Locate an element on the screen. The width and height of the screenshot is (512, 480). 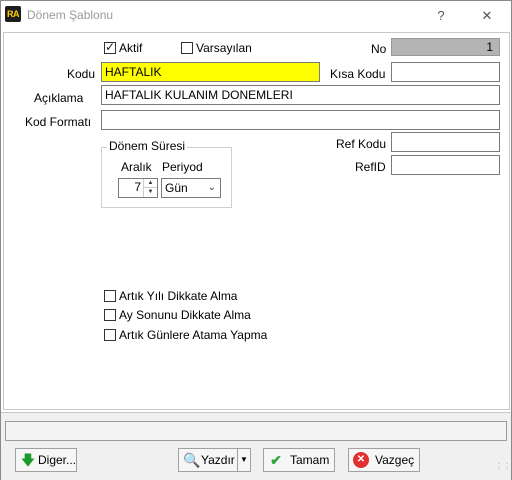
artik-gunler-label: Artık Günlere Atama Yapma is located at coordinates (193, 335).